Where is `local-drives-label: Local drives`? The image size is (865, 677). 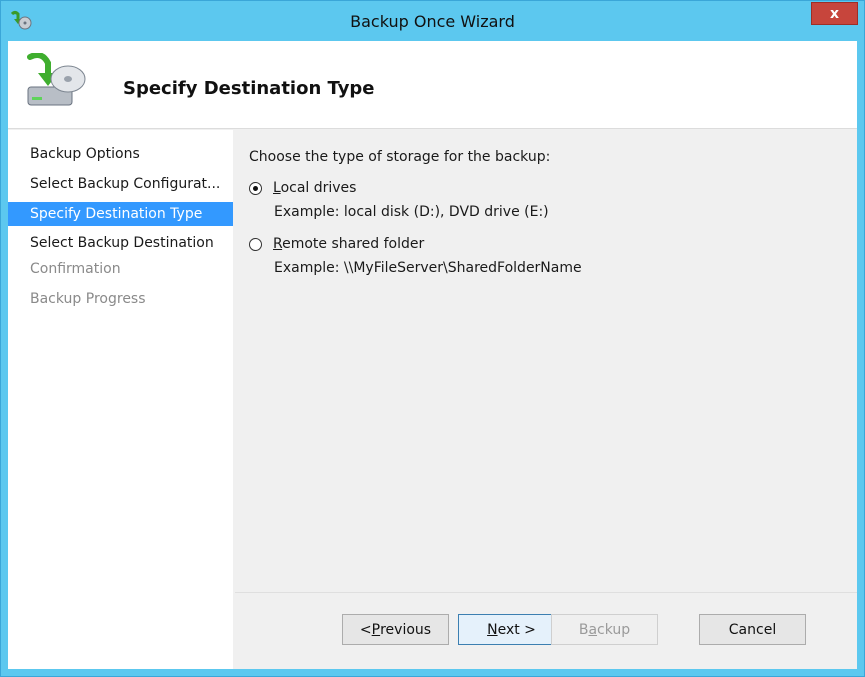 local-drives-label: Local drives is located at coordinates (314, 188).